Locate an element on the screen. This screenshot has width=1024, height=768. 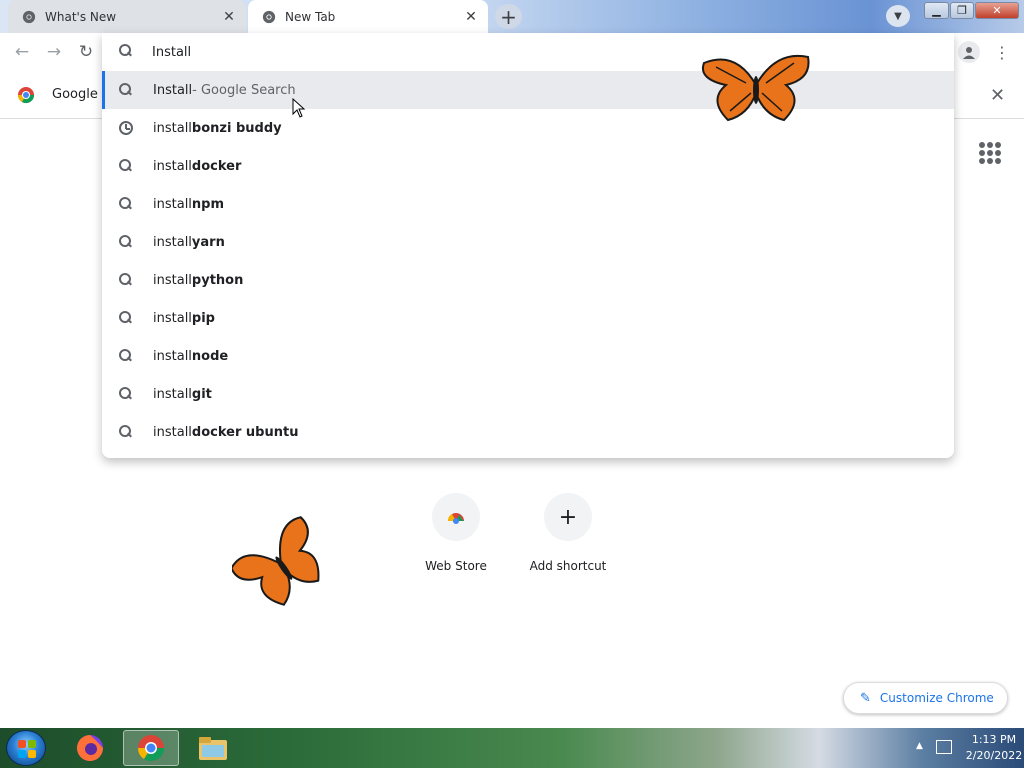
suggestion-item: install docker is located at coordinates (528, 166).